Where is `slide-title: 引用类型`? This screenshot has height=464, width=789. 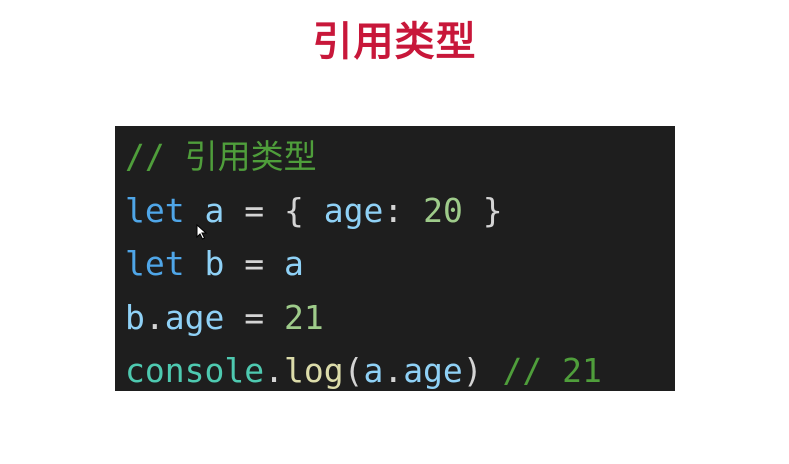 slide-title: 引用类型 is located at coordinates (394, 42).